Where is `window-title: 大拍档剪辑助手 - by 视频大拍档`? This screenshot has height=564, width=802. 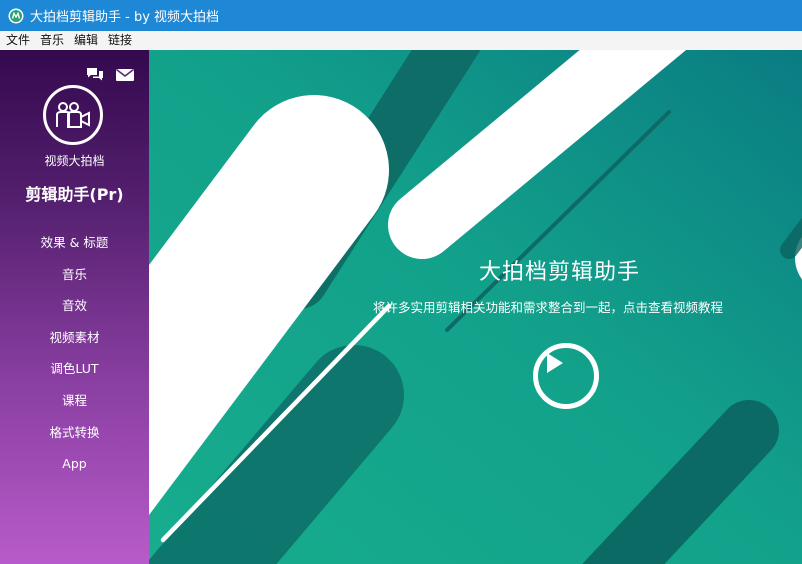
window-title: 大拍档剪辑助手 - by 视频大拍档 is located at coordinates (125, 17).